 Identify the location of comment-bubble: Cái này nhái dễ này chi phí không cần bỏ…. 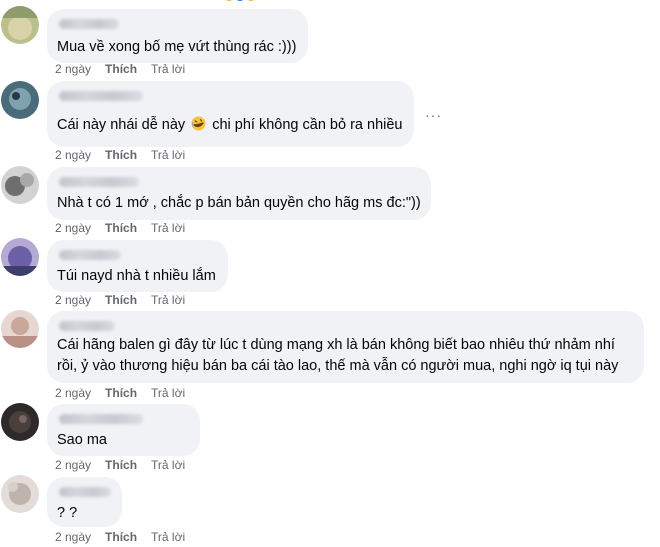
(230, 114).